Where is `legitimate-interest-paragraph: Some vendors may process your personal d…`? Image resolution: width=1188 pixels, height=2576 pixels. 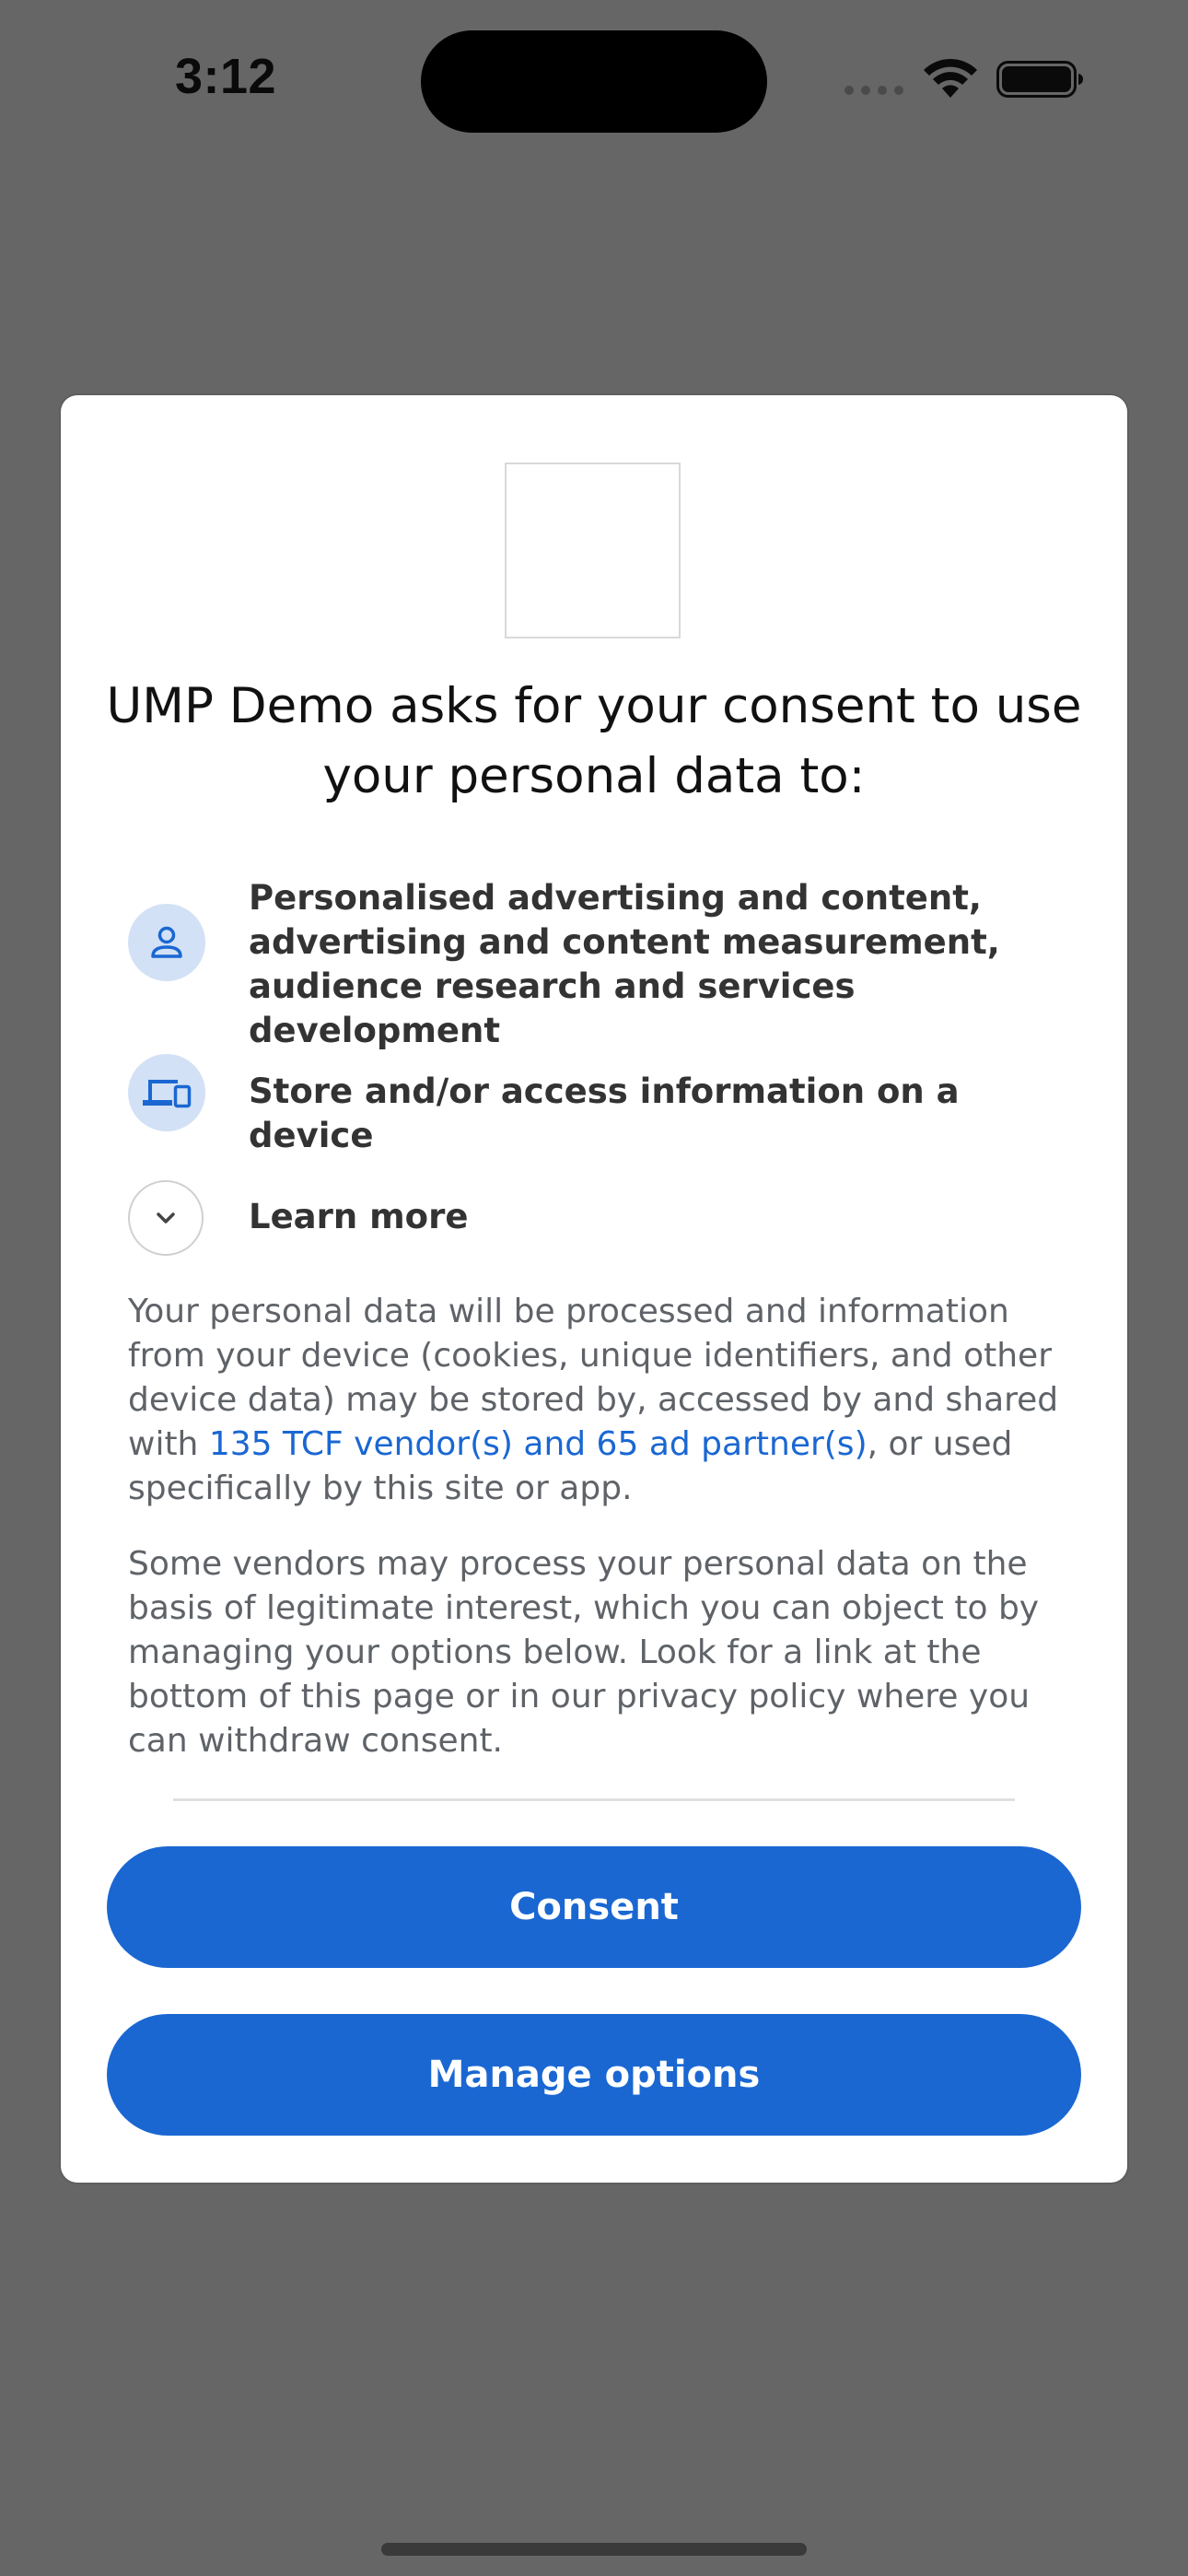 legitimate-interest-paragraph: Some vendors may process your personal d… is located at coordinates (584, 1652).